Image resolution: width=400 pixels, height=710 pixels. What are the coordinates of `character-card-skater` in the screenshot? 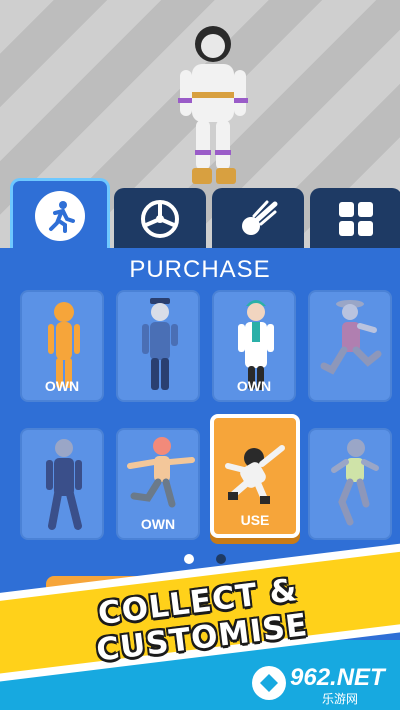 It's located at (350, 484).